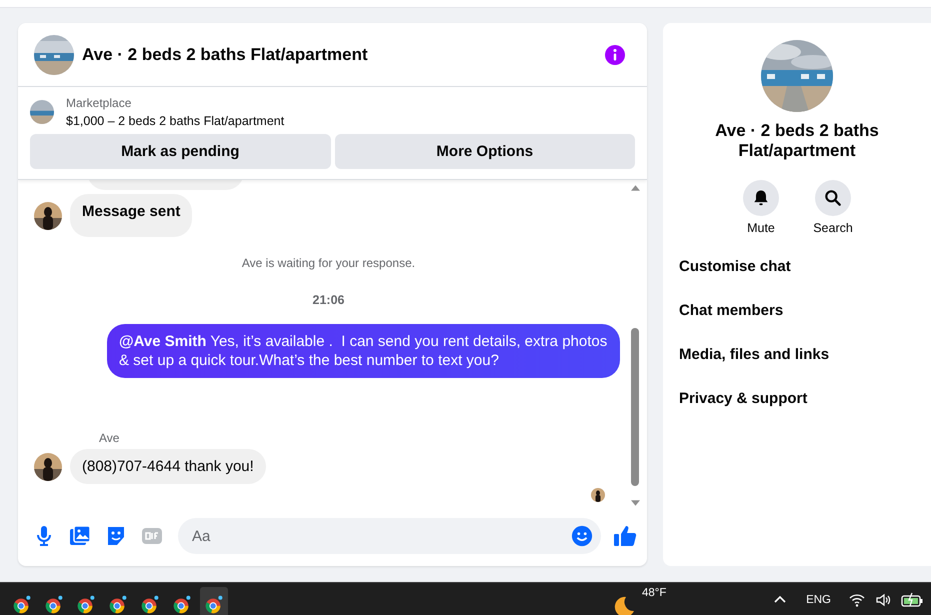 The image size is (931, 615). What do you see at coordinates (857, 600) in the screenshot?
I see `wifi-icon` at bounding box center [857, 600].